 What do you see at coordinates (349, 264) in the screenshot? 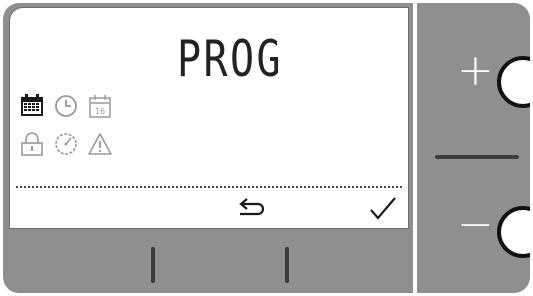
I see `bottom-button-right` at bounding box center [349, 264].